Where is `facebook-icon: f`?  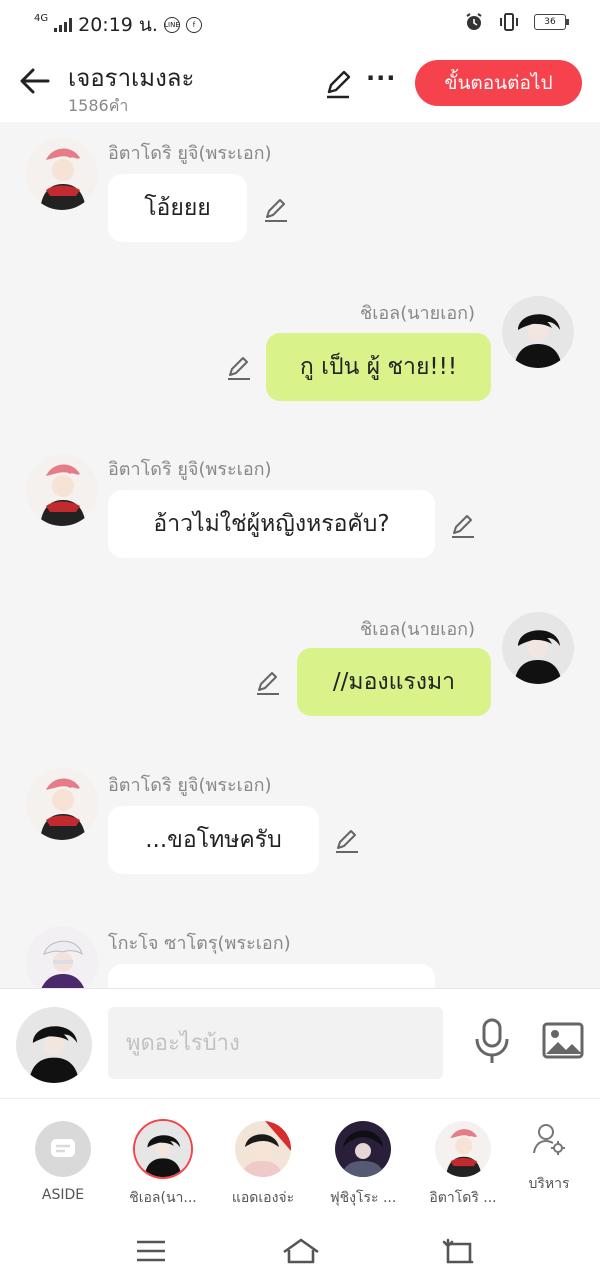 facebook-icon: f is located at coordinates (193, 25).